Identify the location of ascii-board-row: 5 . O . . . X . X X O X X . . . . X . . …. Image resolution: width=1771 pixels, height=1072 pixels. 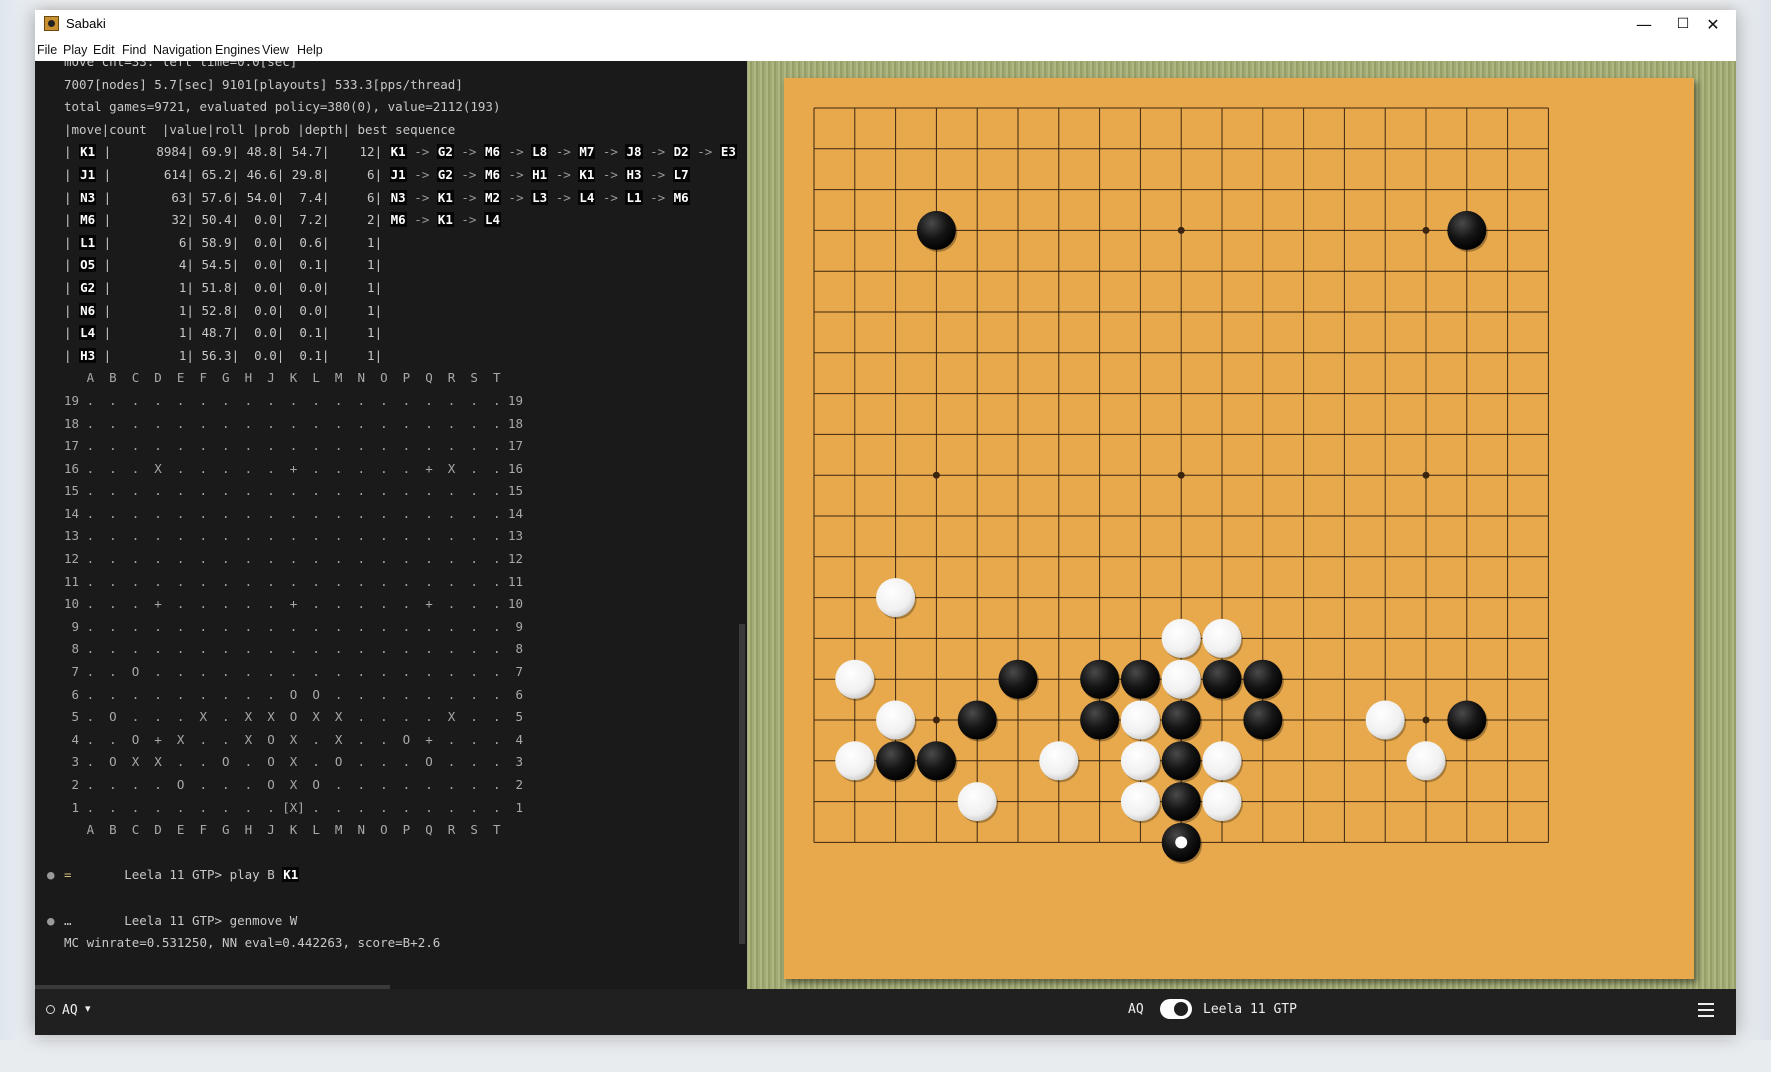
(294, 717).